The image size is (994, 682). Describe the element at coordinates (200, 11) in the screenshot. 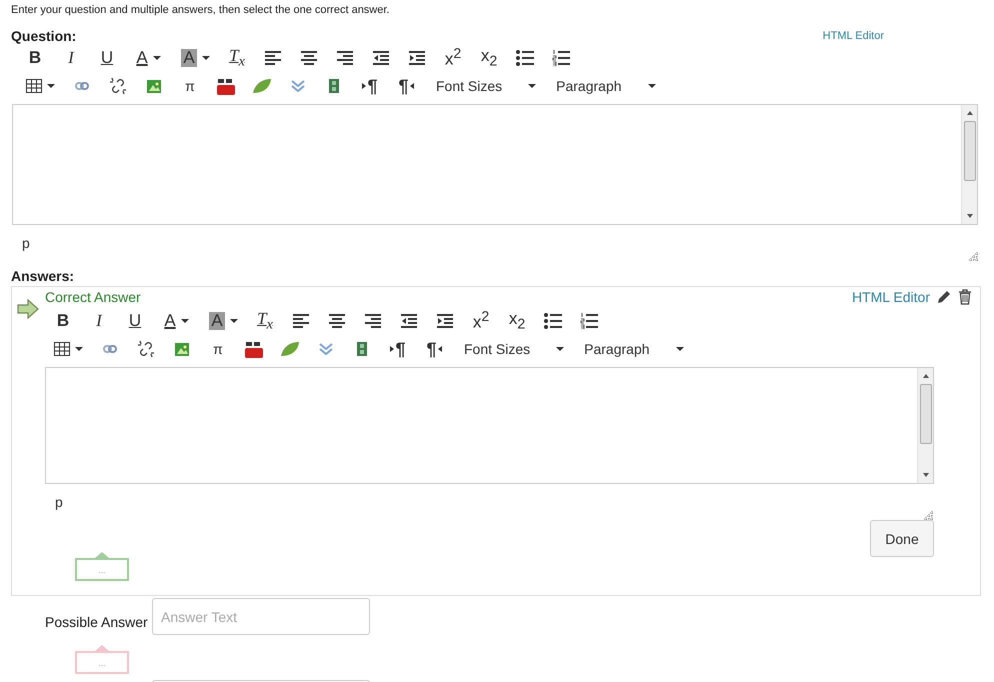

I see `instructions-text: Enter your question and multiple answers, then select the one correct answer.` at that location.